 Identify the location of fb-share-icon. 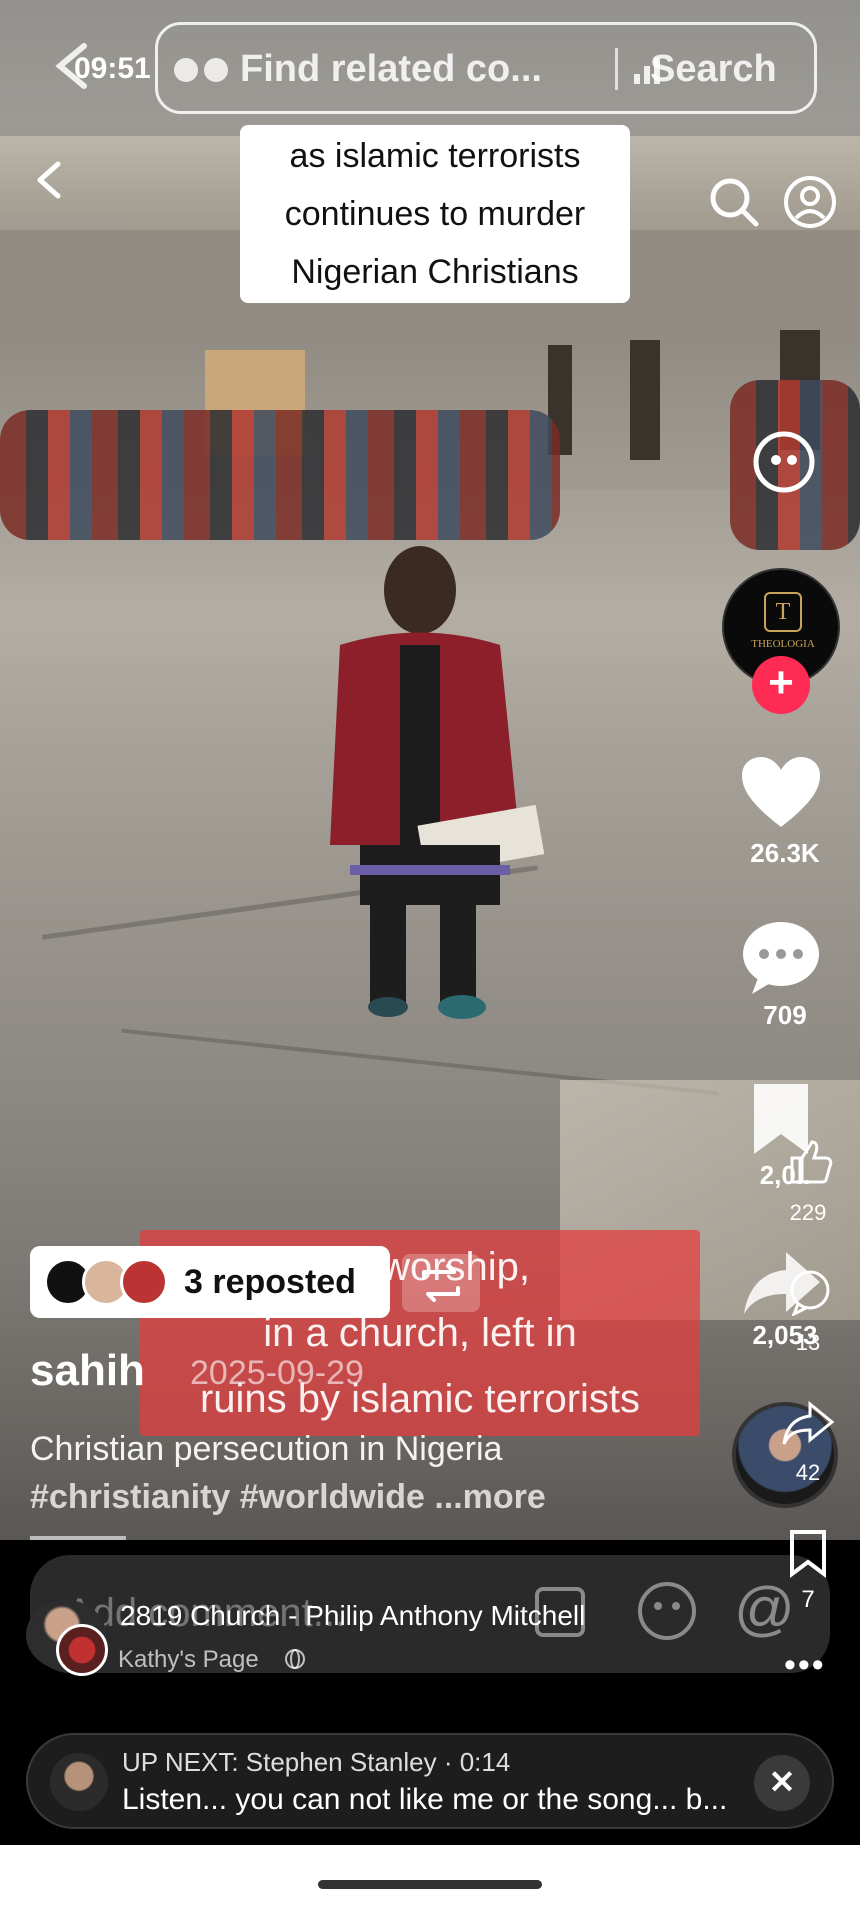
(808, 1424).